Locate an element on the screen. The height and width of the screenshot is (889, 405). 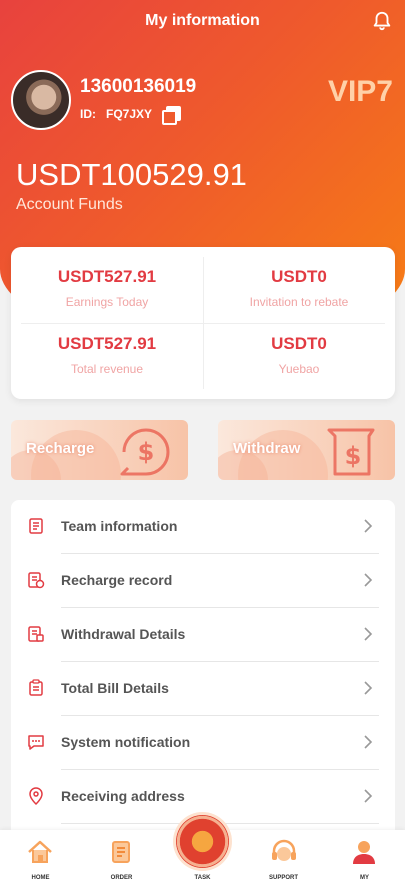
menu-item-label: Total Bill Details is located at coordinates (115, 688).